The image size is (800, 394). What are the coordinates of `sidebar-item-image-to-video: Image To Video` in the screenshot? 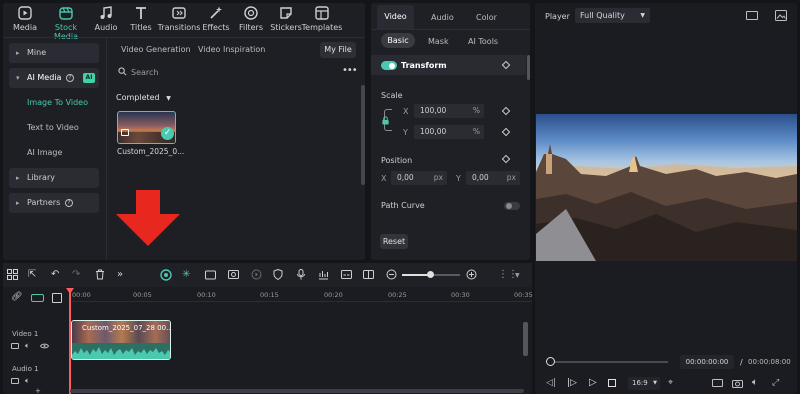 It's located at (57, 102).